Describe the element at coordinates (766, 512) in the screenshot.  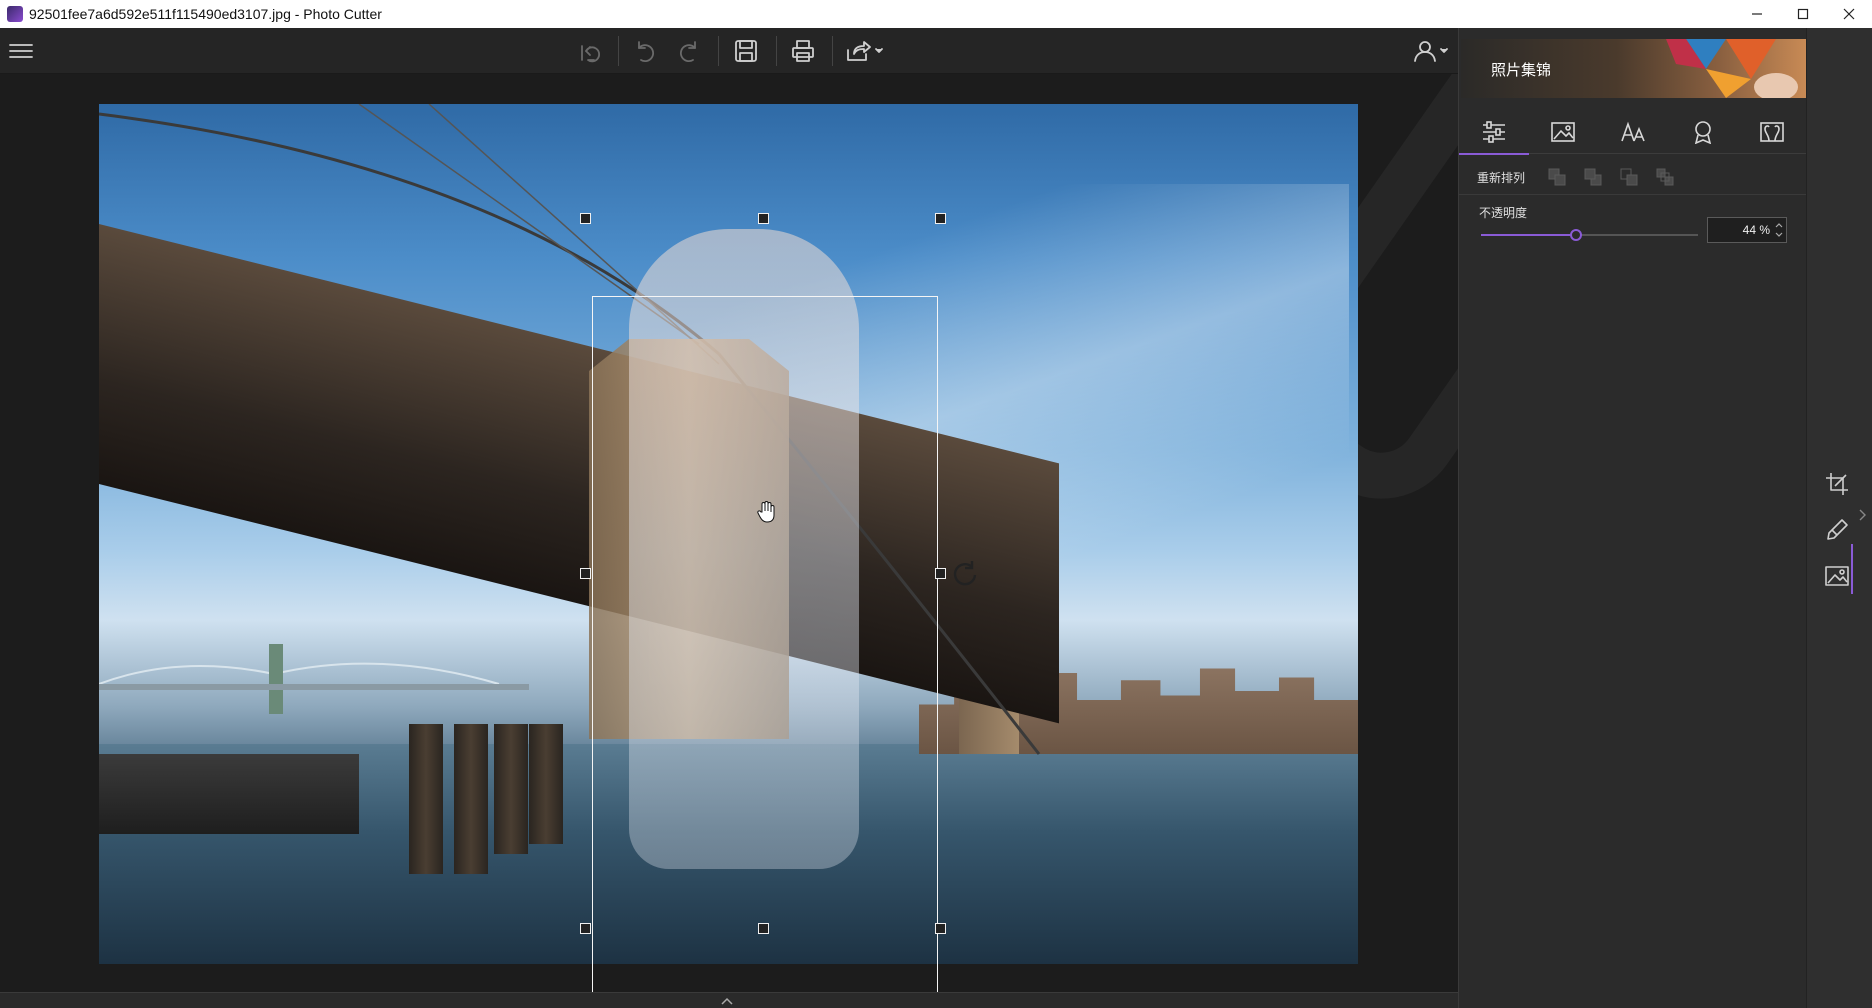
I see `hand-cursor-icon` at that location.